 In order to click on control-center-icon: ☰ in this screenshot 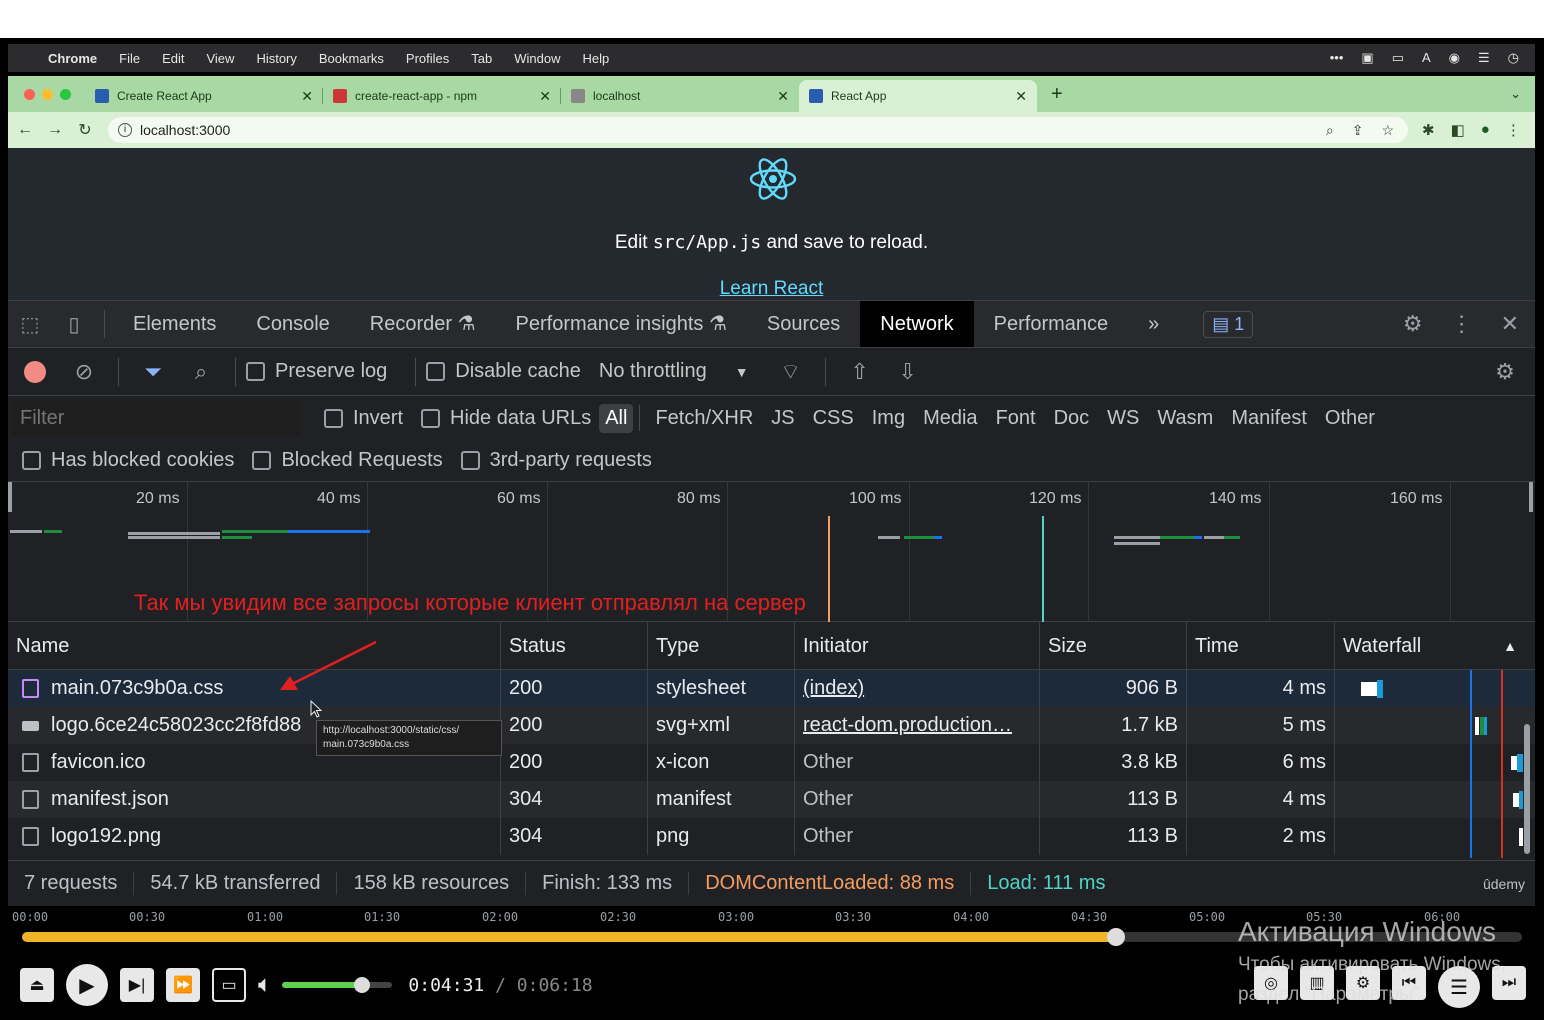, I will do `click(1484, 58)`.